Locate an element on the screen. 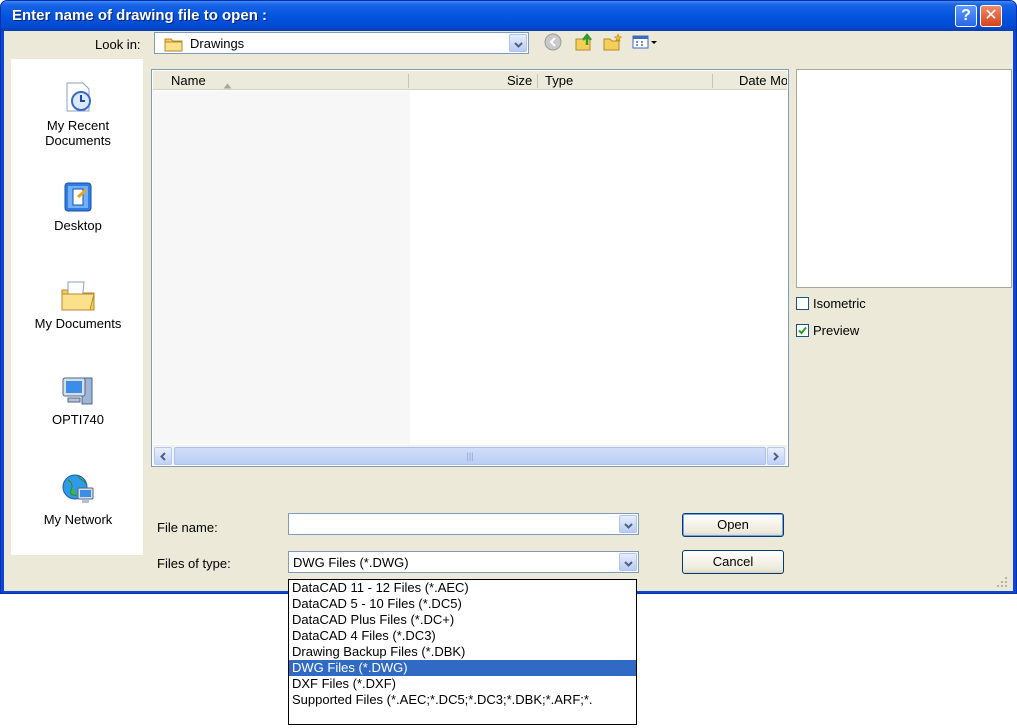 This screenshot has height=728, width=1017. file-type-option-selected: DWG Files (*.DWG) is located at coordinates (462, 668).